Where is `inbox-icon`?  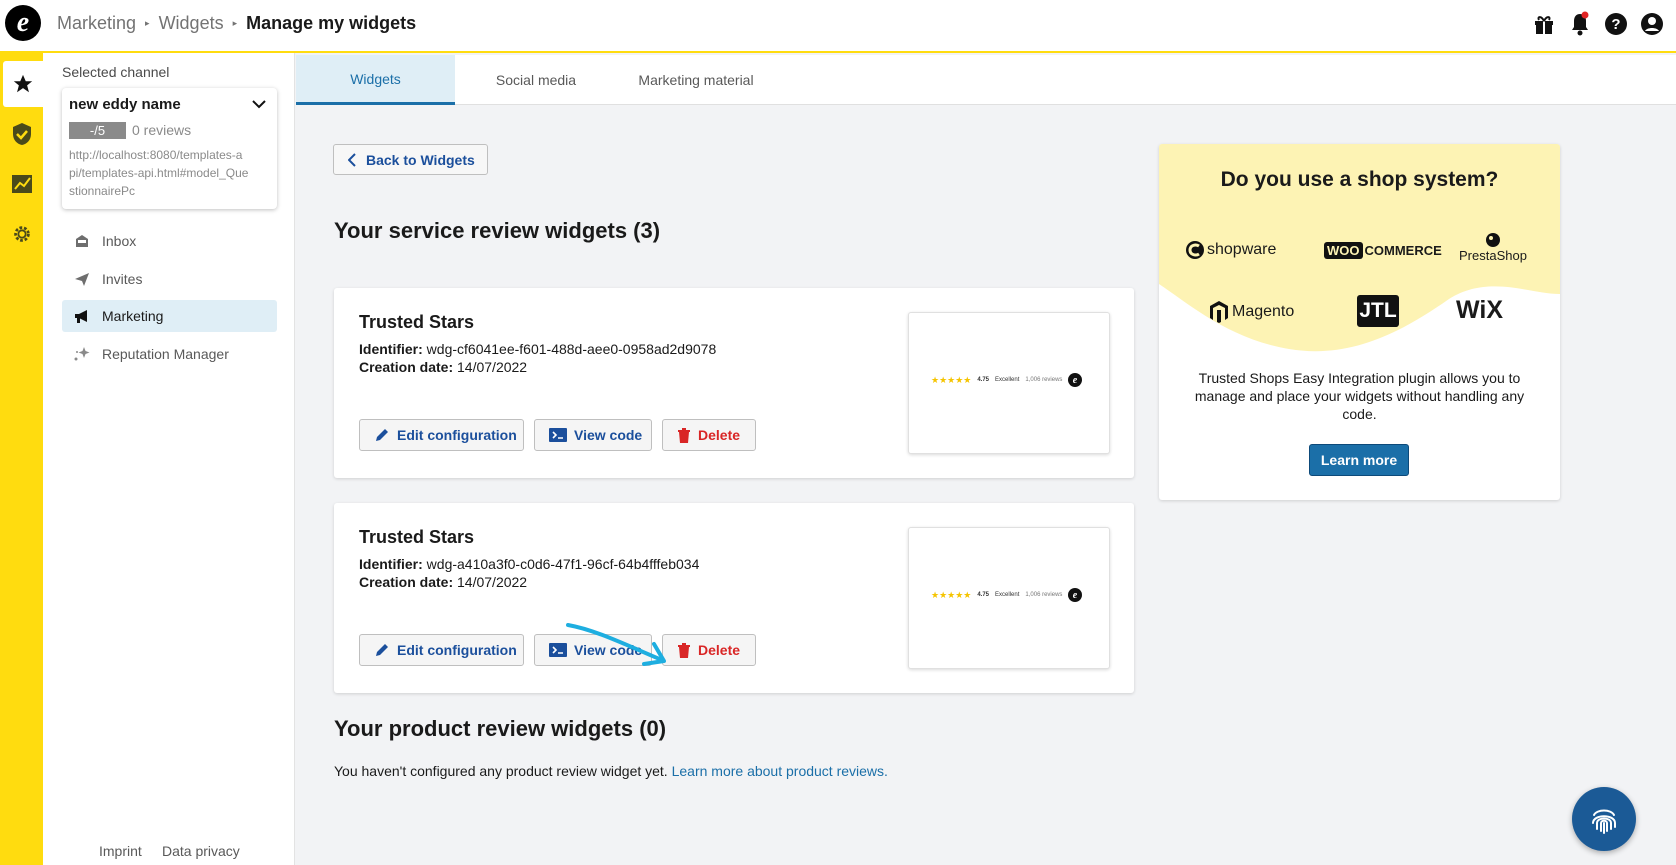 inbox-icon is located at coordinates (82, 241).